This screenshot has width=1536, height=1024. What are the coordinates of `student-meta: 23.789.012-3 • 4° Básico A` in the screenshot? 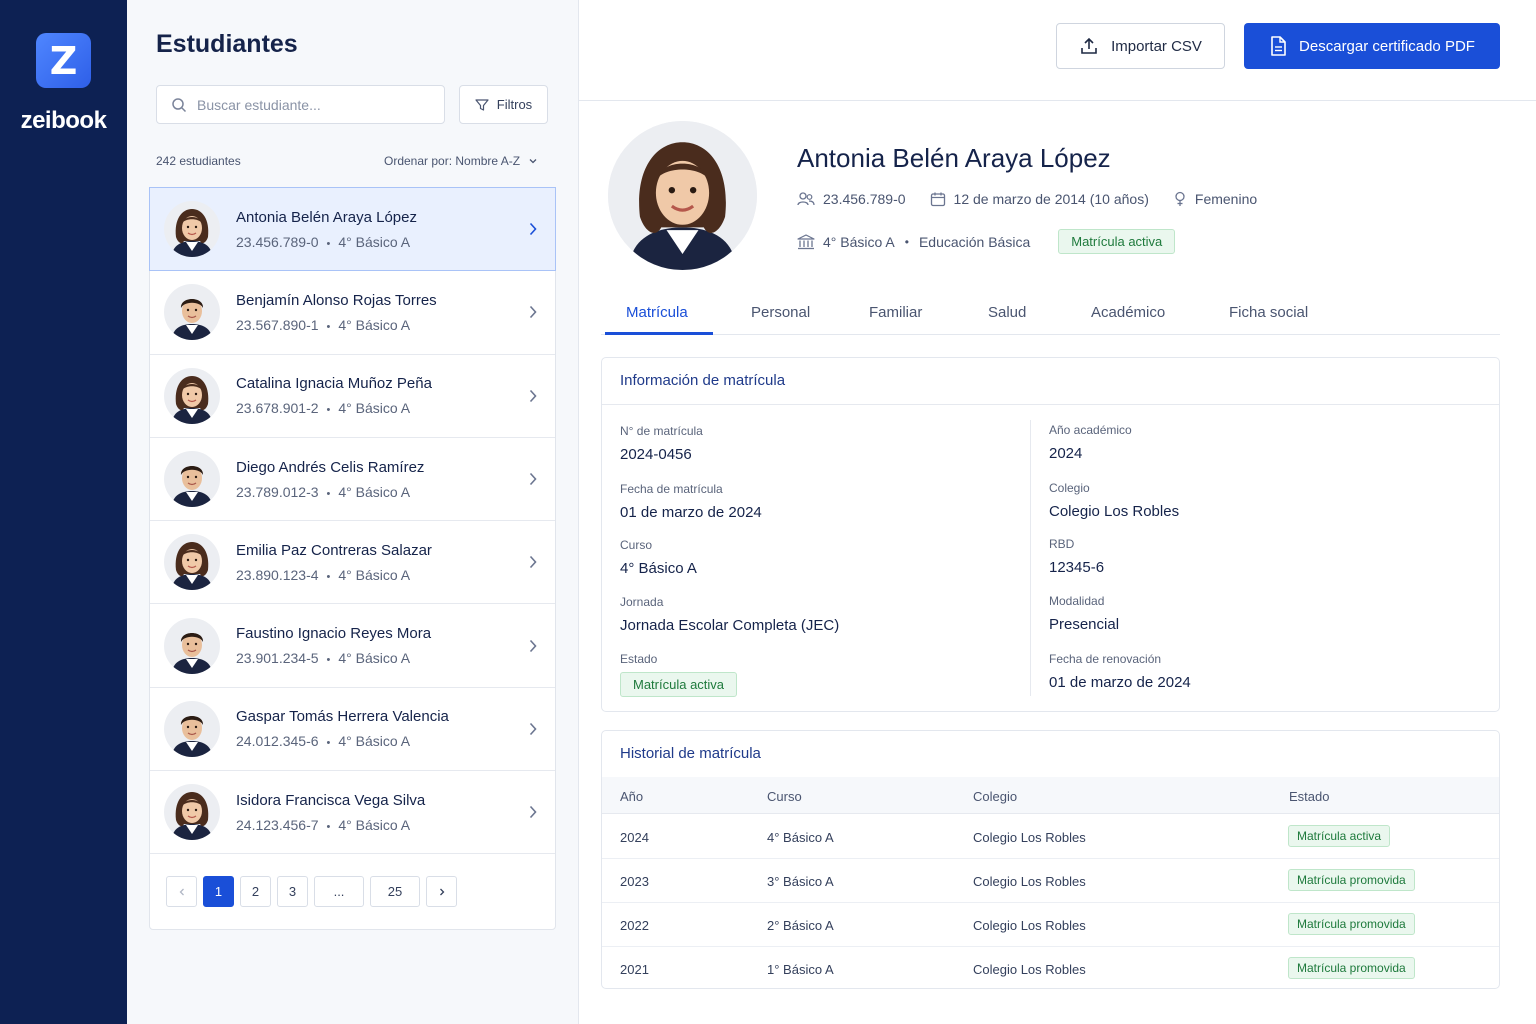 It's located at (330, 492).